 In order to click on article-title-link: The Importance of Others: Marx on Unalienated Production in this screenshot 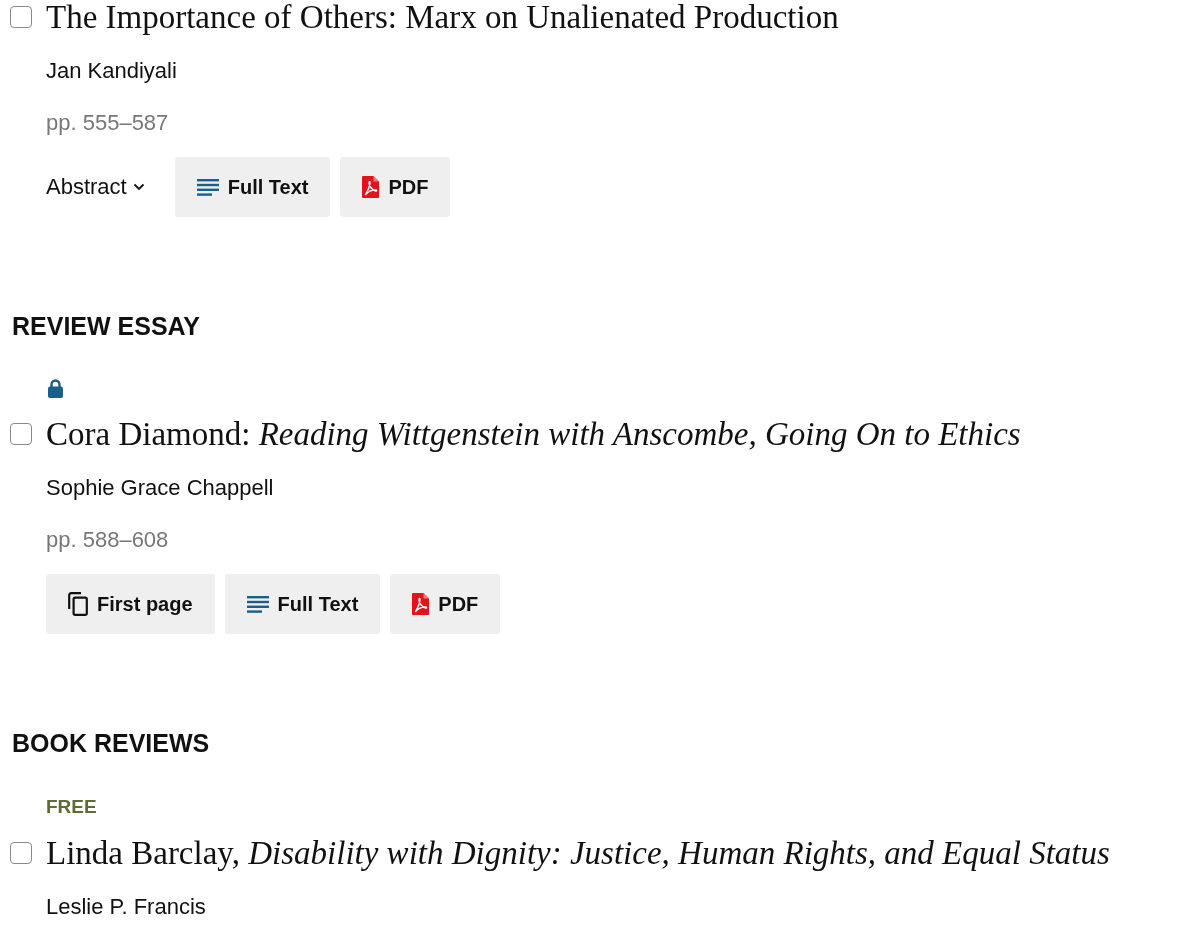, I will do `click(442, 17)`.